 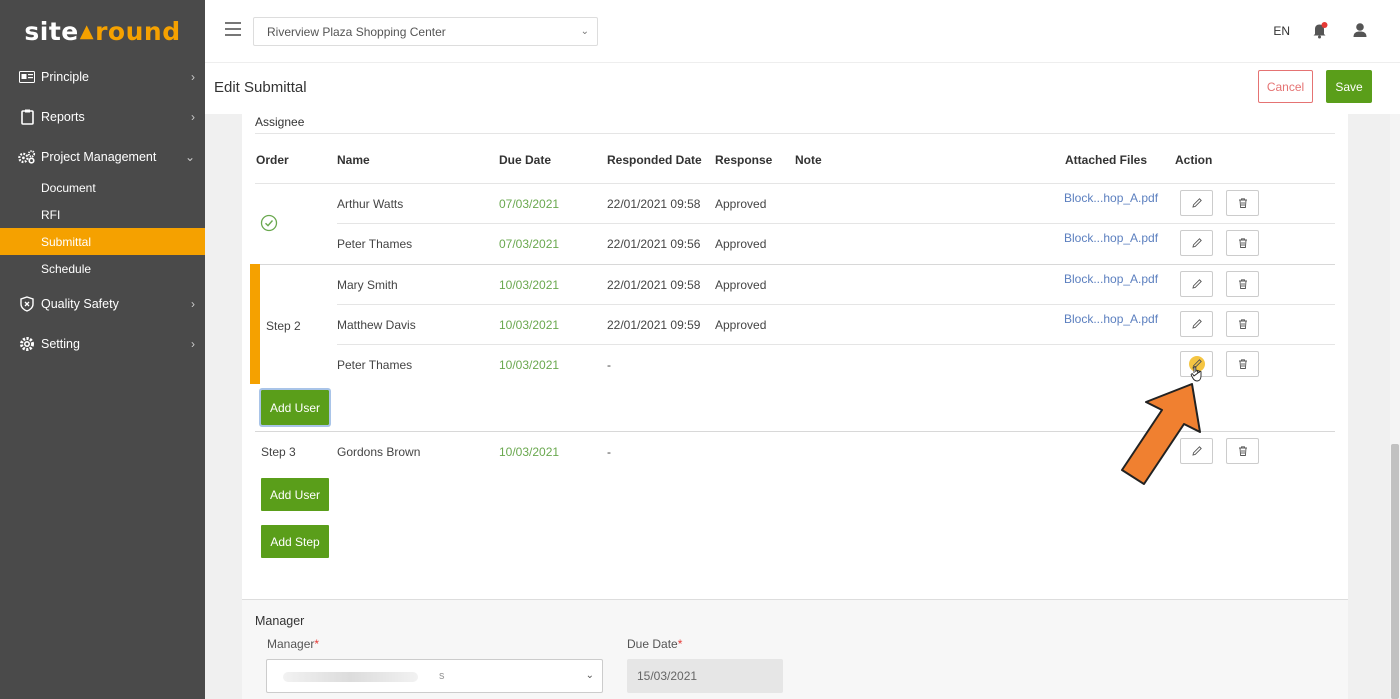 What do you see at coordinates (442, 676) in the screenshot?
I see `manager-value-tail: s` at bounding box center [442, 676].